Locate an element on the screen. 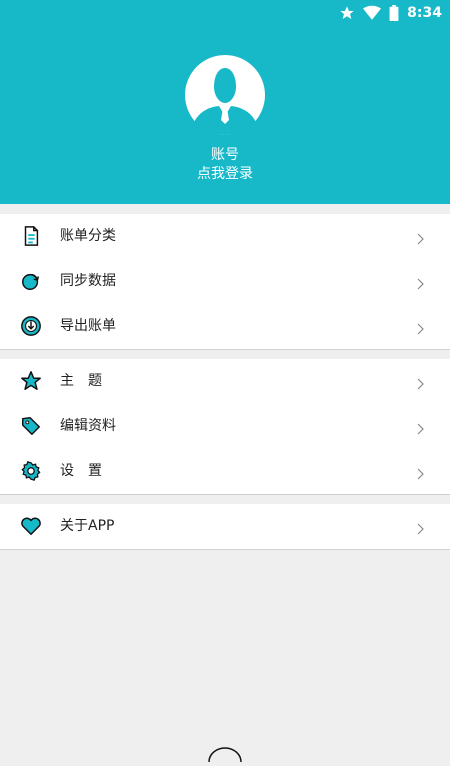  scroll-indicator is located at coordinates (225, 752).